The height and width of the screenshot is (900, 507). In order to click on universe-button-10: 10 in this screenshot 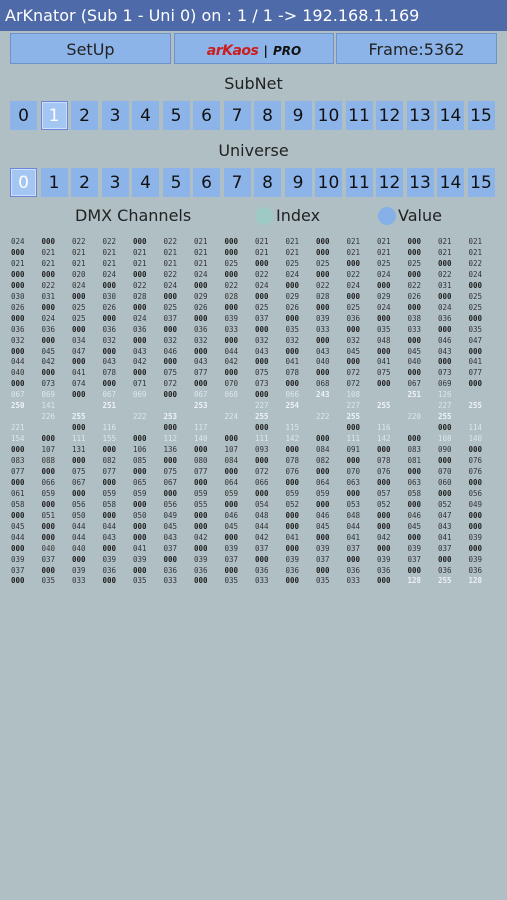, I will do `click(328, 182)`.